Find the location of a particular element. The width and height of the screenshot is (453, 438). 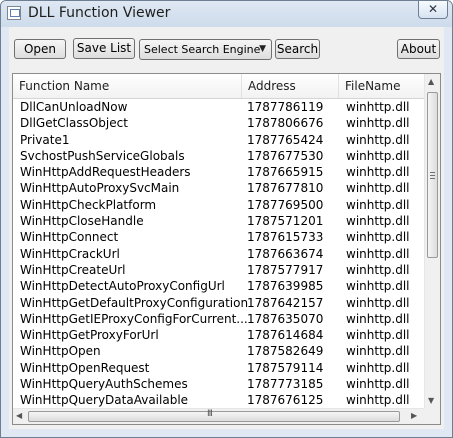

address-cell: 1787665915 is located at coordinates (285, 172).